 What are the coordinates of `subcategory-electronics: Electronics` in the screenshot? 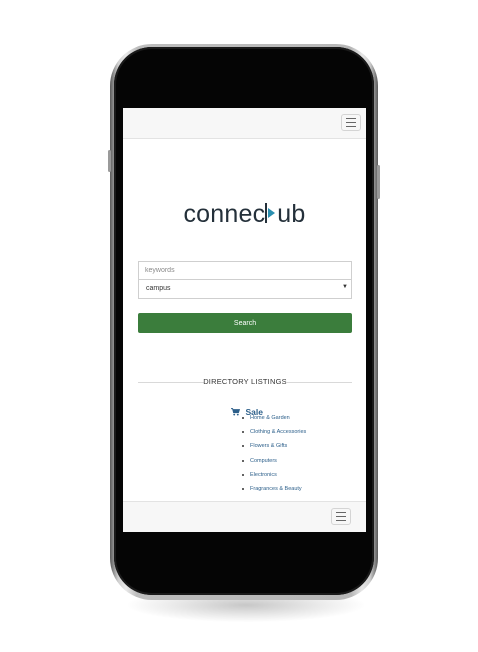 It's located at (273, 478).